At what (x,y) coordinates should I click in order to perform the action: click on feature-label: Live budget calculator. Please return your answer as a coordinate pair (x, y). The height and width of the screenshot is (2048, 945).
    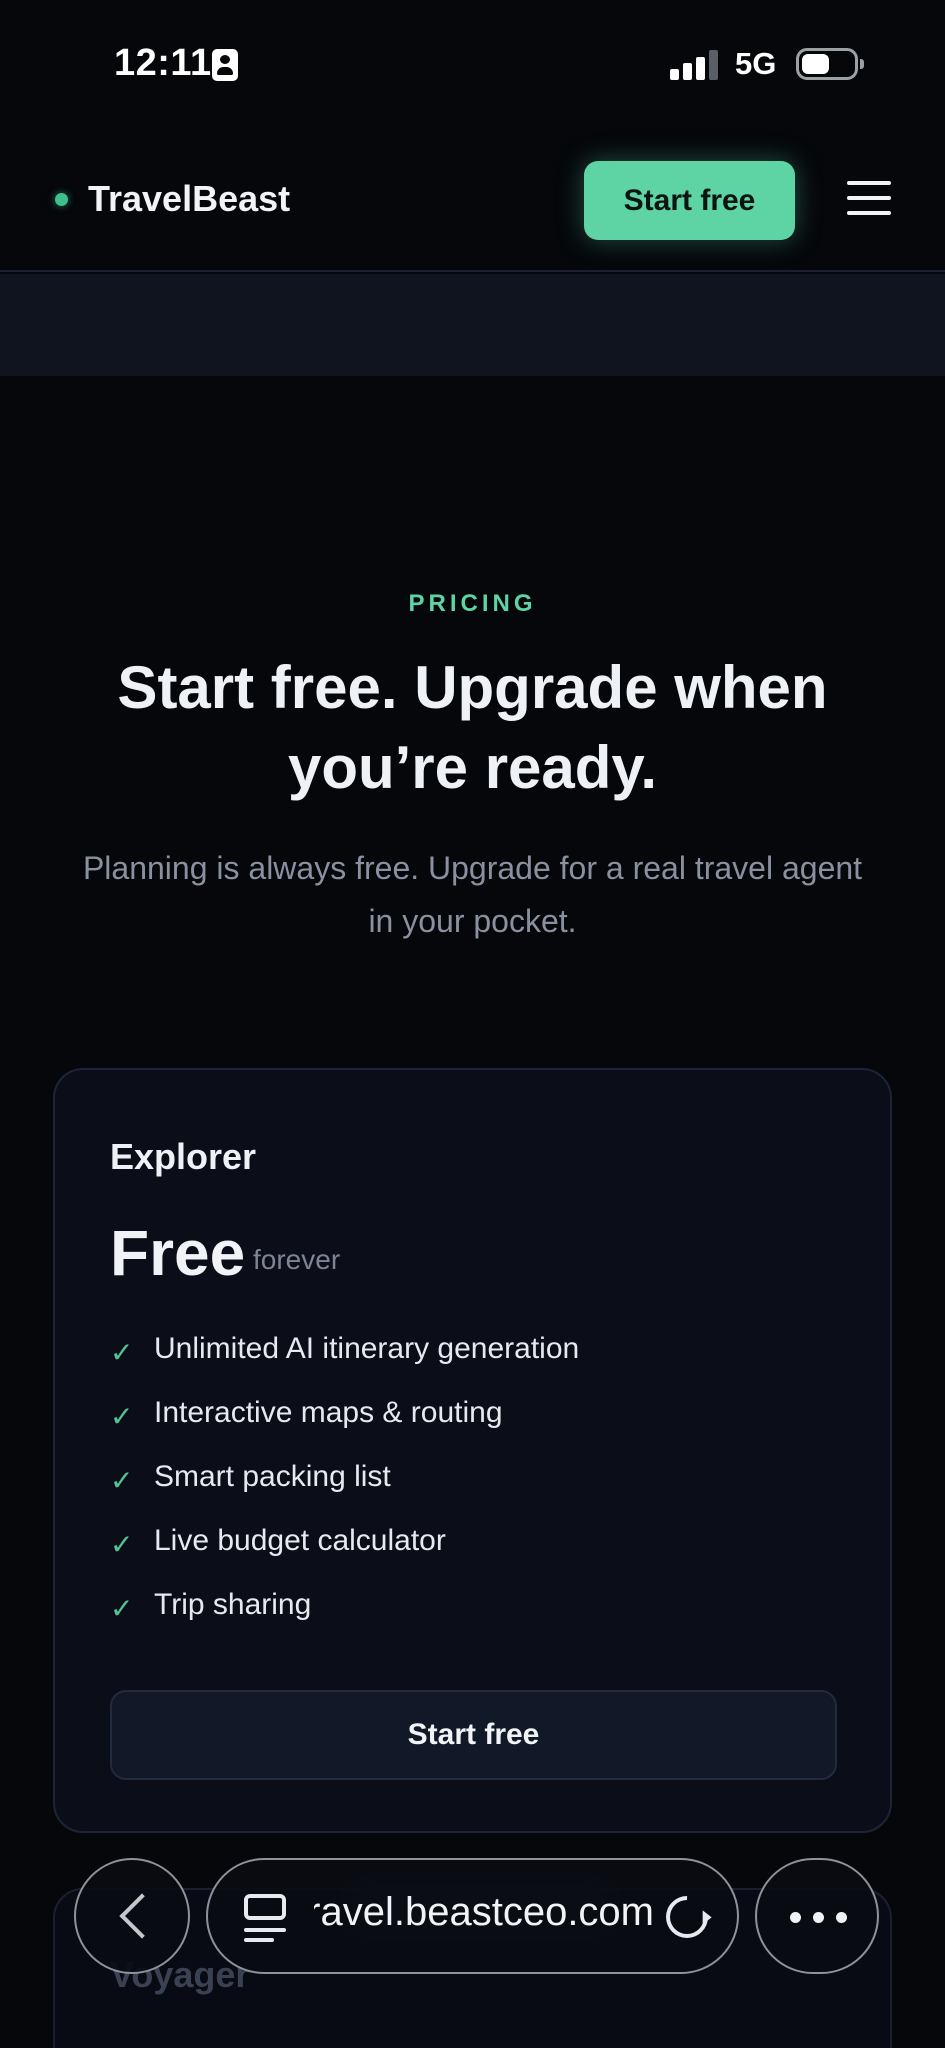
    Looking at the image, I should click on (300, 1540).